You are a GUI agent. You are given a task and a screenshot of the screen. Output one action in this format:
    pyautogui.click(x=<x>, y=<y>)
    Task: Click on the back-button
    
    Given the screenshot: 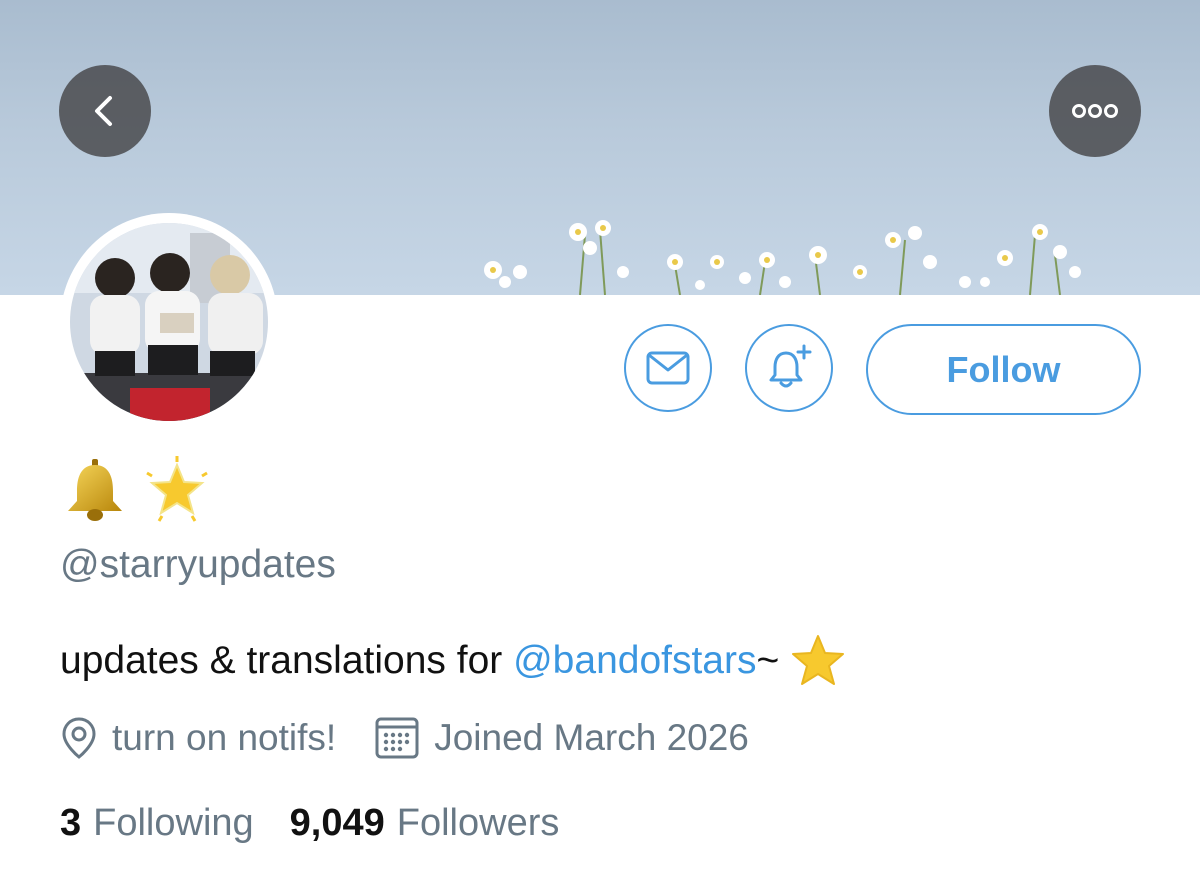 What is the action you would take?
    pyautogui.click(x=105, y=111)
    